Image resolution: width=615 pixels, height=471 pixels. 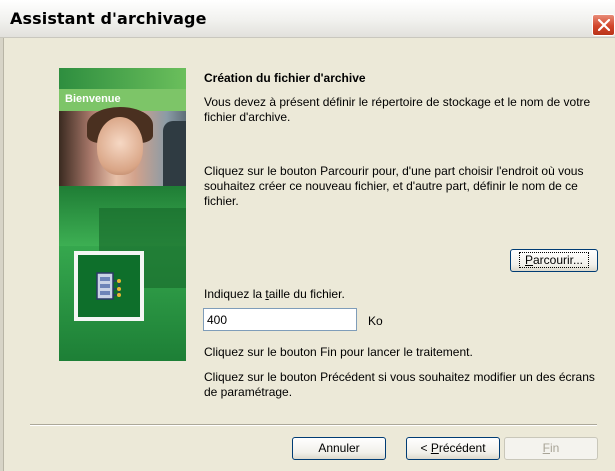 I want to click on window-frame-left, so click(x=2, y=254).